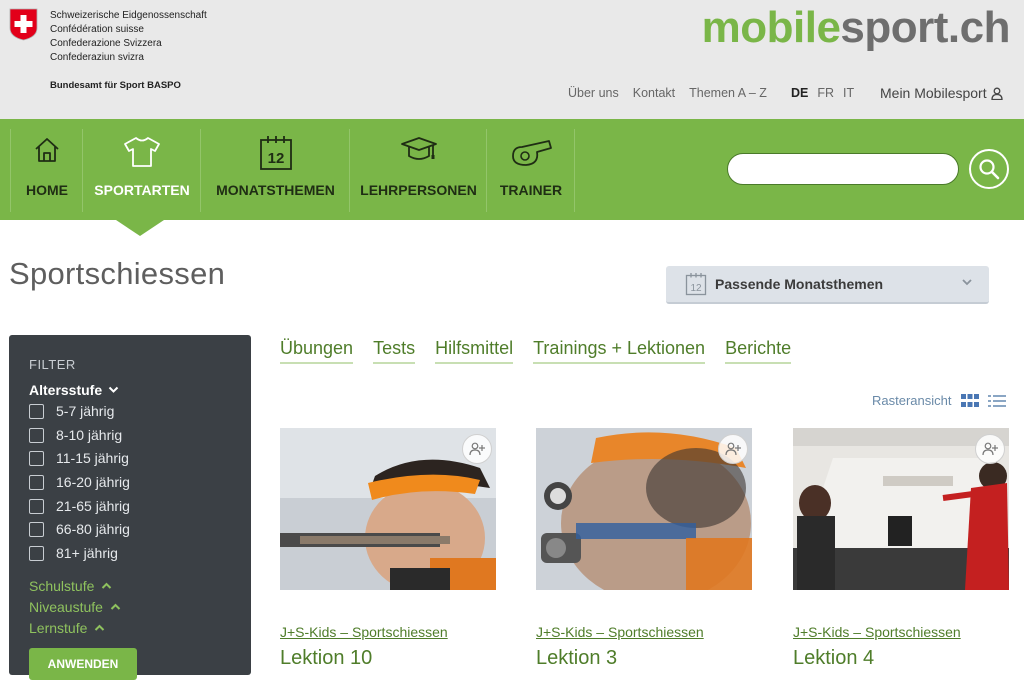 The height and width of the screenshot is (680, 1024). Describe the element at coordinates (758, 351) in the screenshot. I see `tab-berichte: Berichte` at that location.